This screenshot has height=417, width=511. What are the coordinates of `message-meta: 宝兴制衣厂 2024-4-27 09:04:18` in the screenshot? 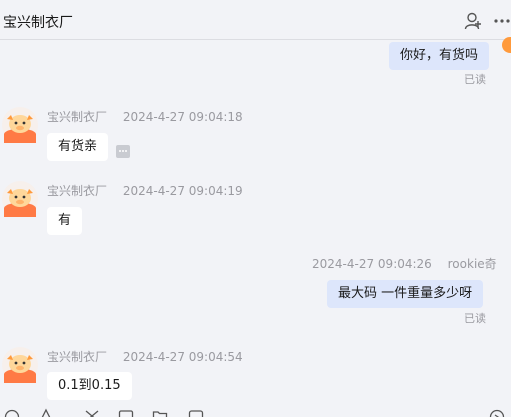 It's located at (145, 116).